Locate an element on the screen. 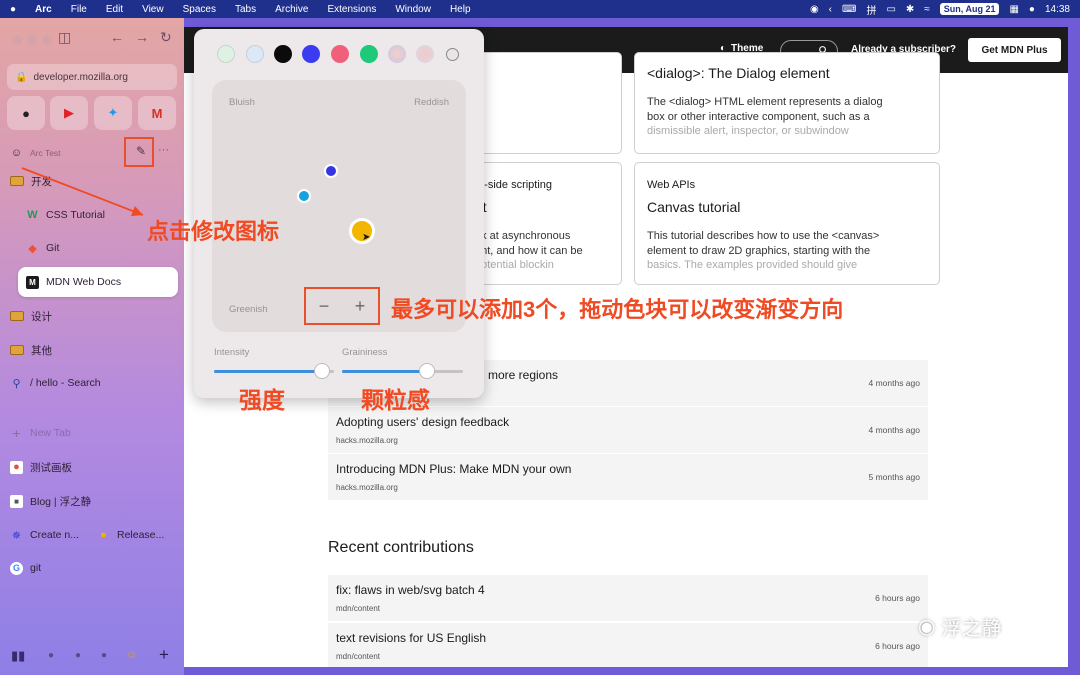 This screenshot has width=1080, height=675. wechat-icon: ◉ is located at coordinates (814, 9).